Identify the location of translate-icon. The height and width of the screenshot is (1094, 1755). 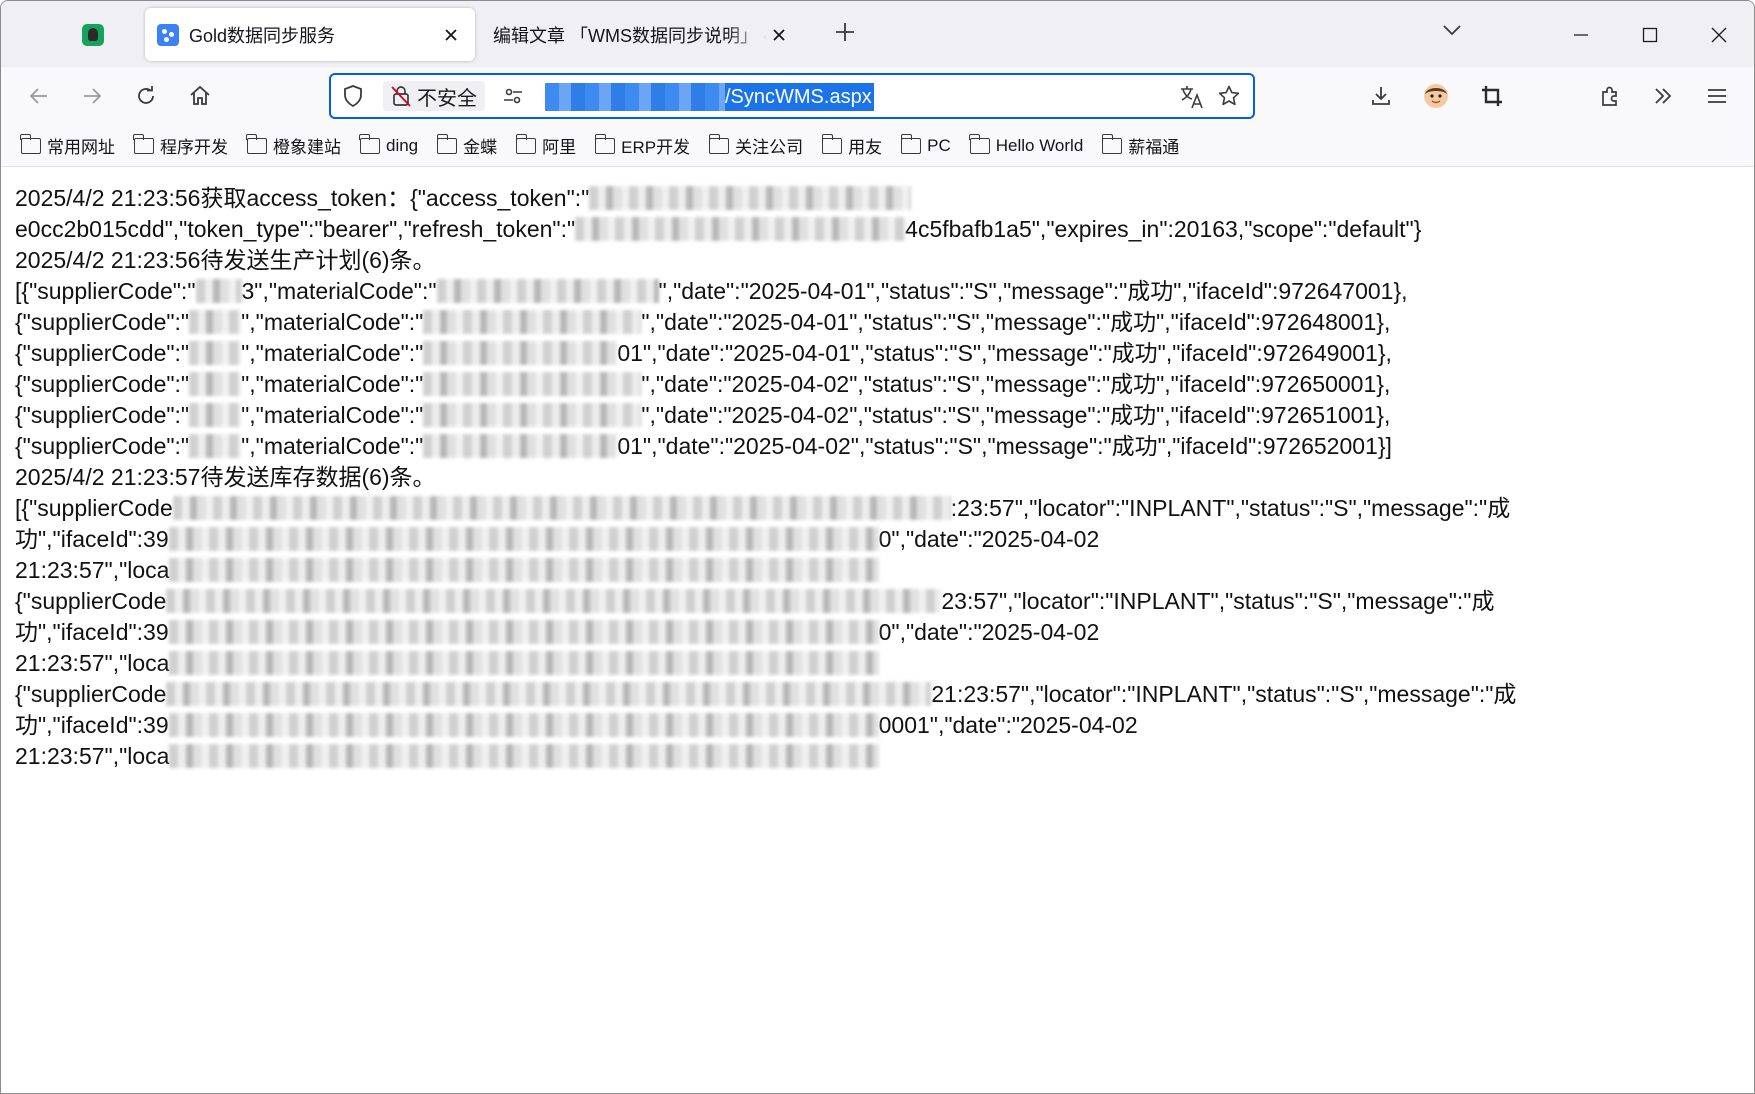
(1192, 99).